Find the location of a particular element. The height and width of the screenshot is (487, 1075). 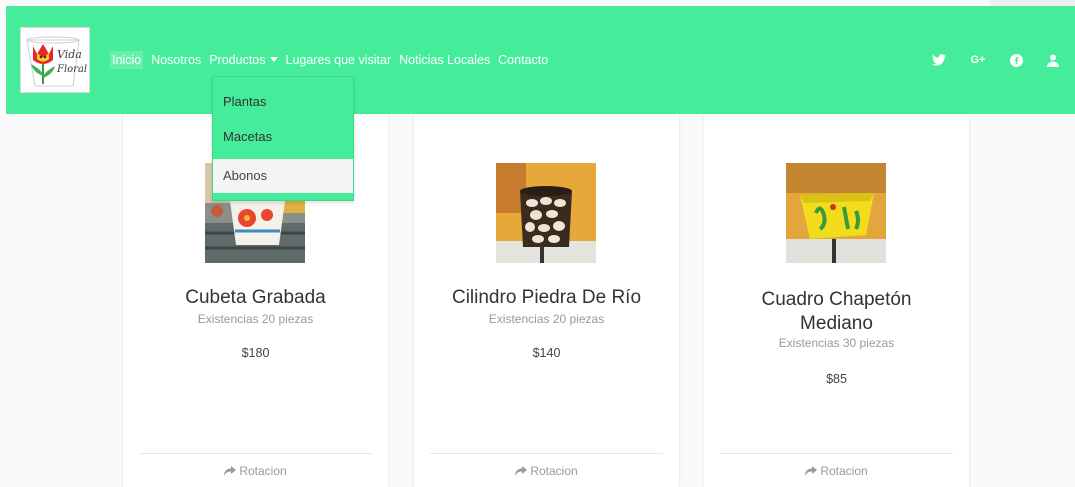

product-price: $85 is located at coordinates (836, 379).